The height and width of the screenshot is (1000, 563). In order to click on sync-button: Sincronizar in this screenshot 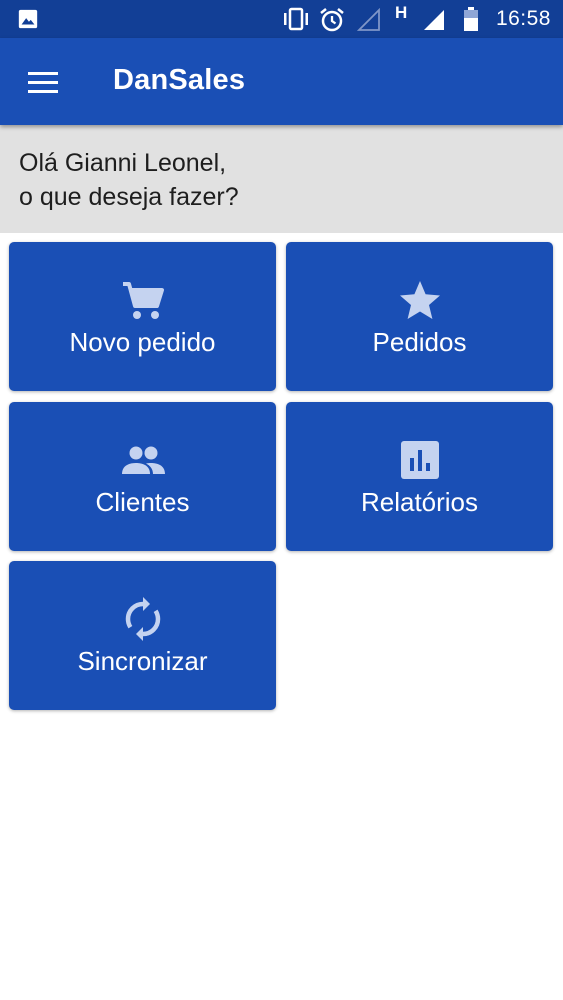, I will do `click(142, 635)`.